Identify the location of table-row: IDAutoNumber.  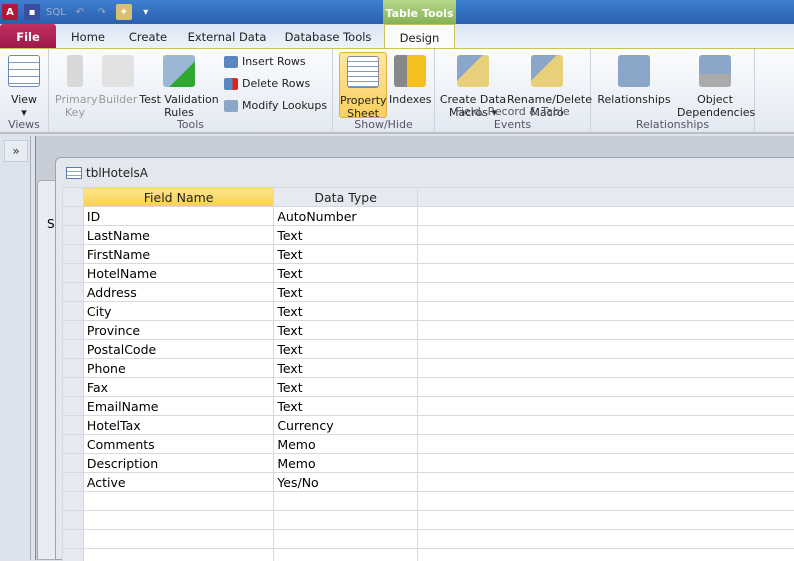
(428, 216).